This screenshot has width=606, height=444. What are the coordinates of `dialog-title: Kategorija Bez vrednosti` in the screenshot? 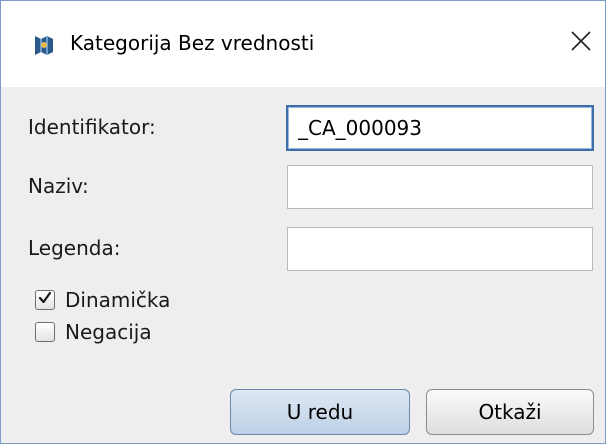 It's located at (192, 43).